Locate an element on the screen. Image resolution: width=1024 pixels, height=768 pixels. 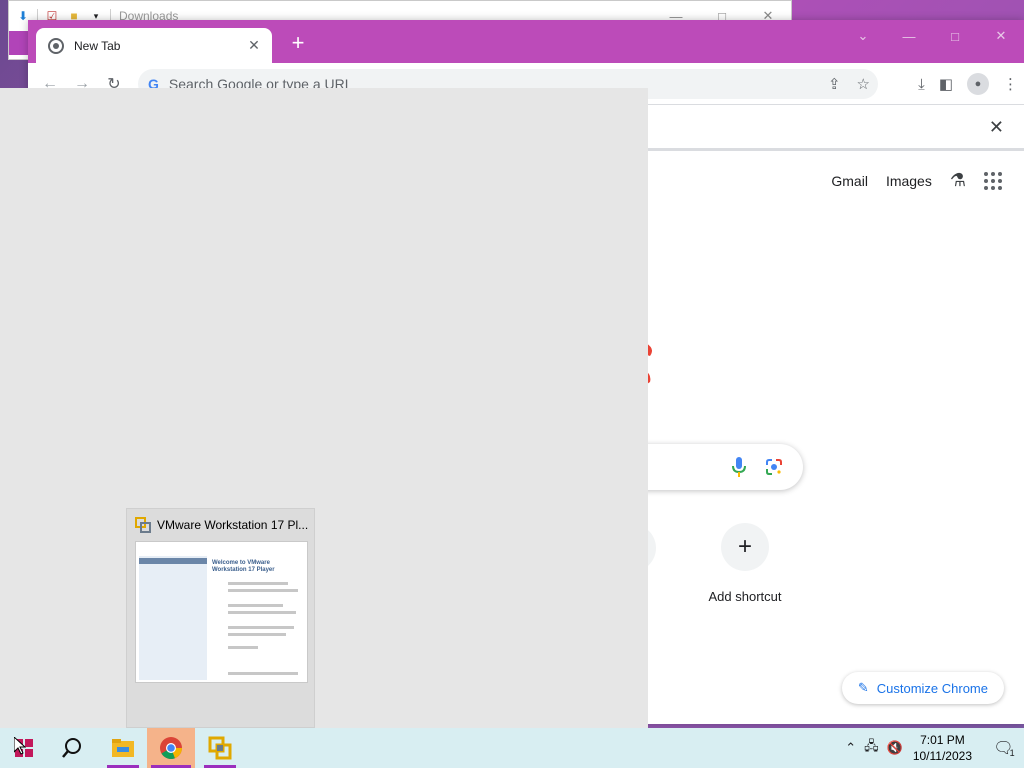
tab-new-tab: New Tab ✕ is located at coordinates (154, 45).